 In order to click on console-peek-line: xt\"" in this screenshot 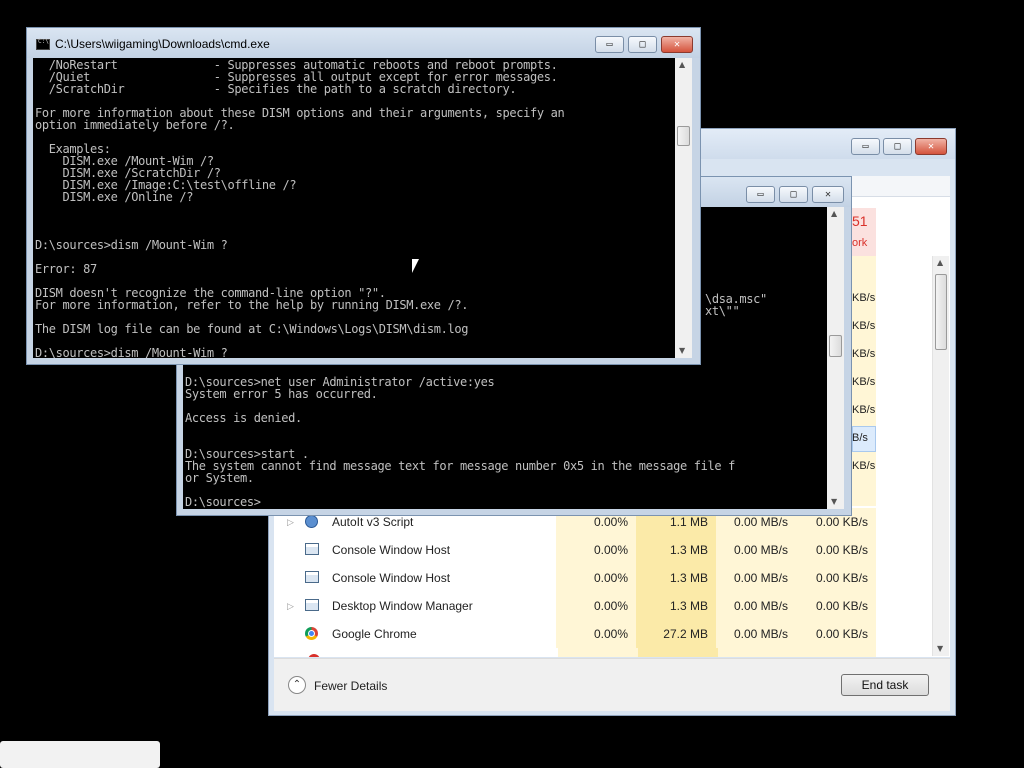, I will do `click(722, 311)`.